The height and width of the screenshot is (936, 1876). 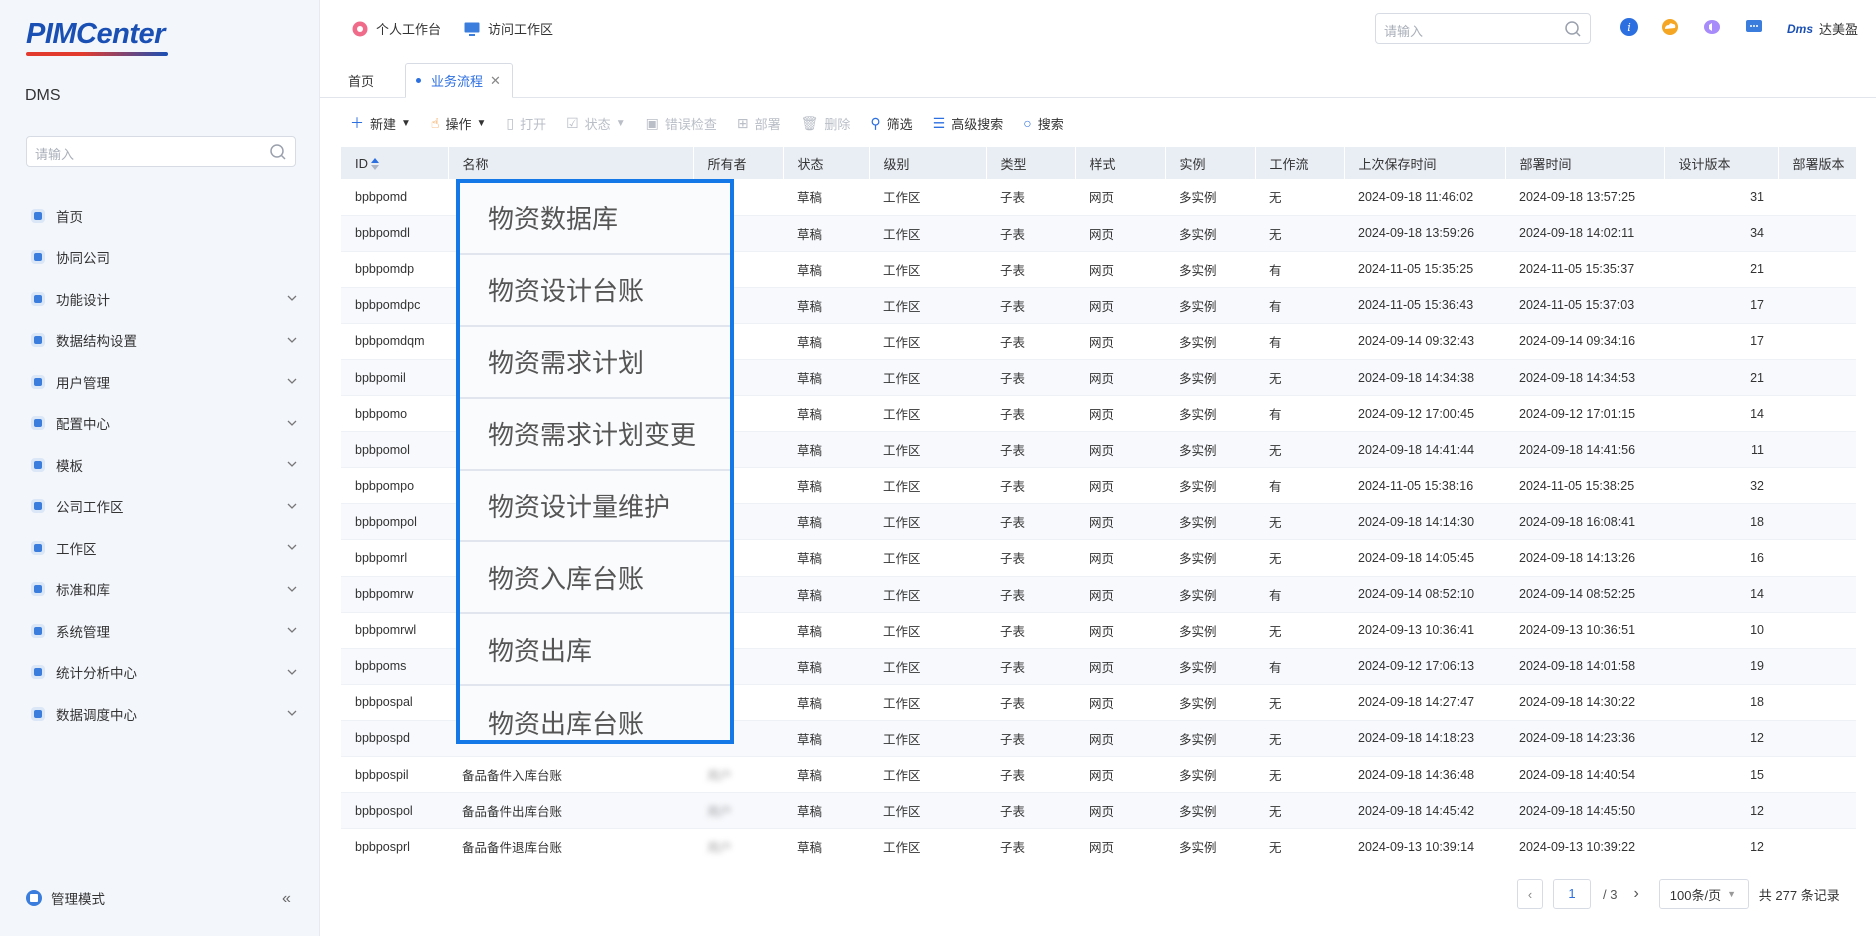 I want to click on sidebar-item-11: 统计分析中心, so click(x=160, y=673).